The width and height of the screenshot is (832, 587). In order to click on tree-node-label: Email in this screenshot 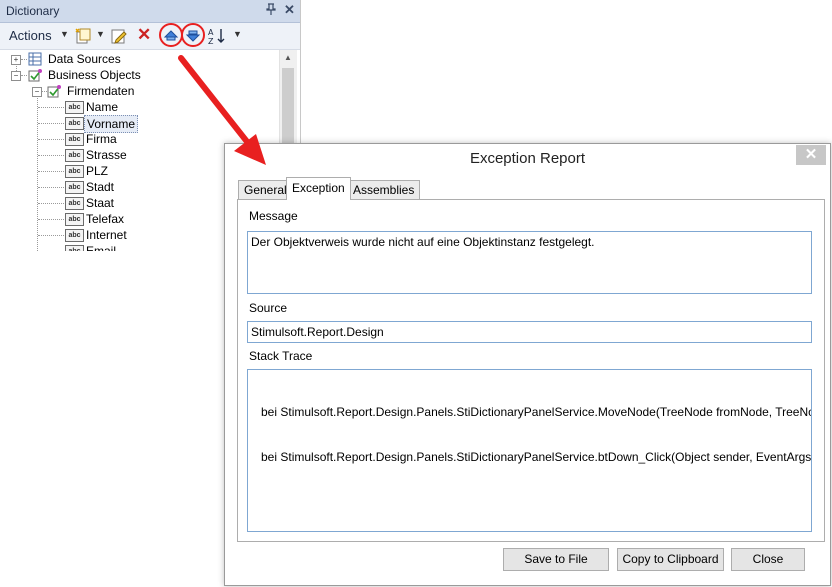, I will do `click(101, 247)`.